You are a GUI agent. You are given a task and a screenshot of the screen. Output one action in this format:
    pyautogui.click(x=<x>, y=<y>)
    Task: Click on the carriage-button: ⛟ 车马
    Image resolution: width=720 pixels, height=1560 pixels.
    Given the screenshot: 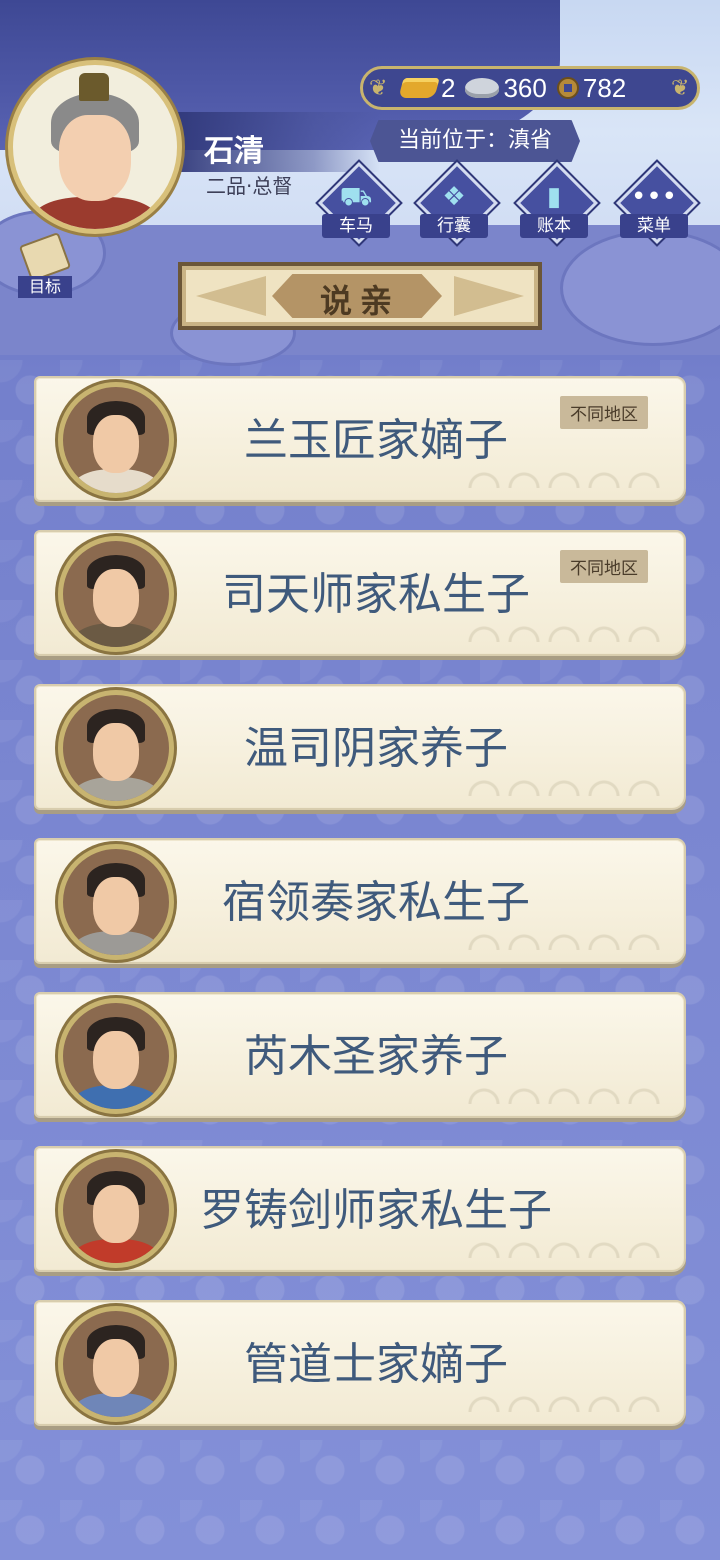 What is the action you would take?
    pyautogui.click(x=358, y=204)
    